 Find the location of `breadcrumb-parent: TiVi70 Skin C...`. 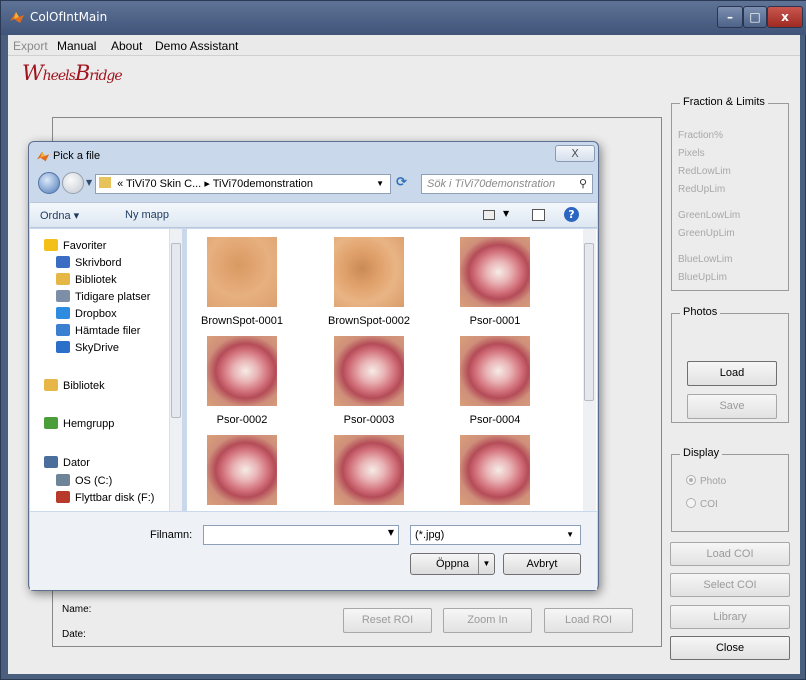

breadcrumb-parent: TiVi70 Skin C... is located at coordinates (163, 184).